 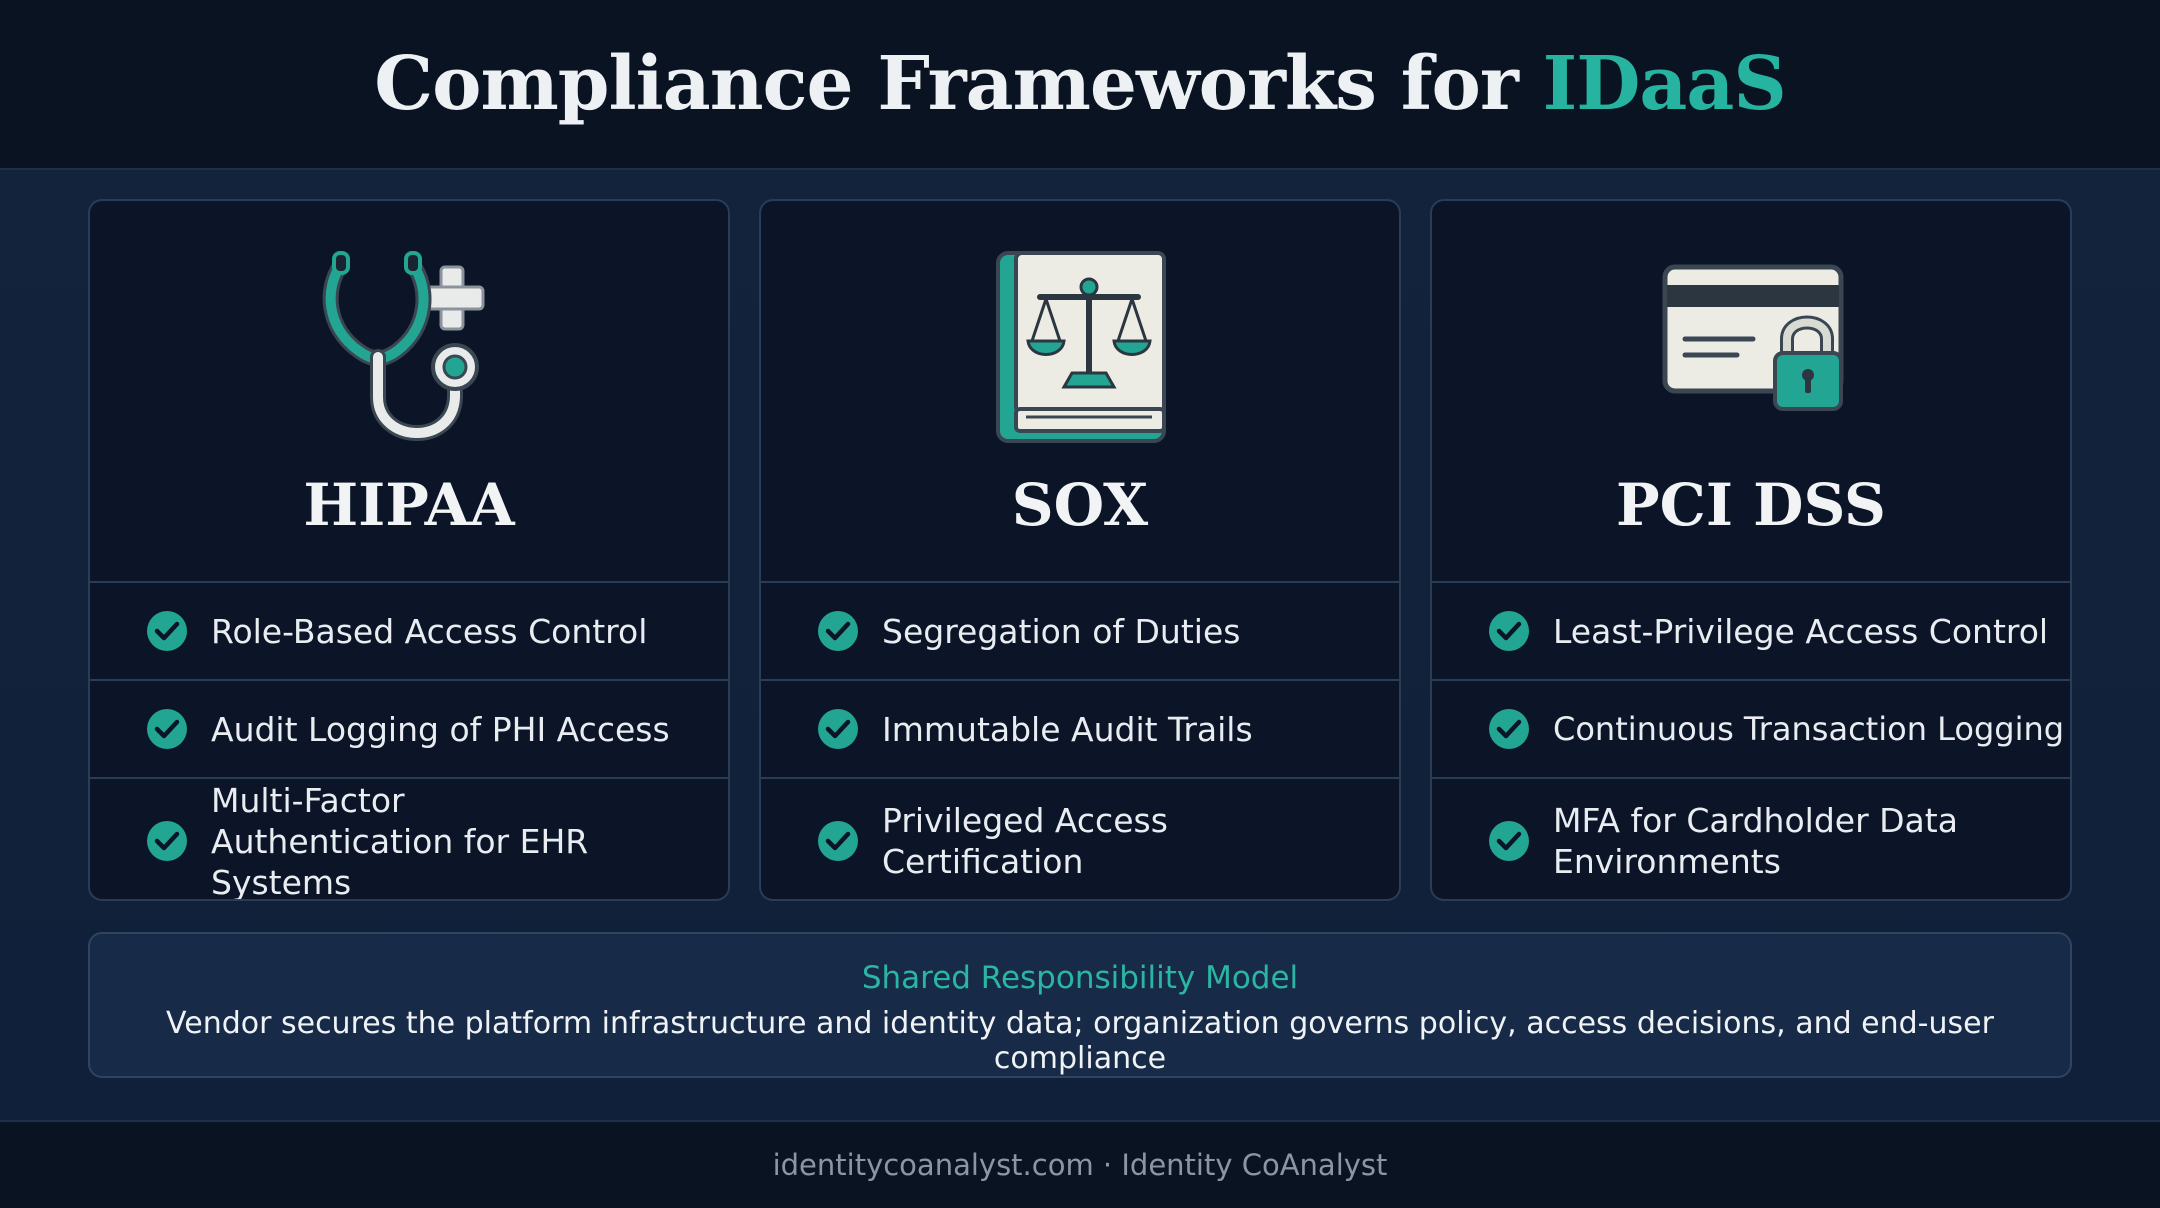 What do you see at coordinates (1025, 841) in the screenshot?
I see `list-item-text: Privileged Access Certification` at bounding box center [1025, 841].